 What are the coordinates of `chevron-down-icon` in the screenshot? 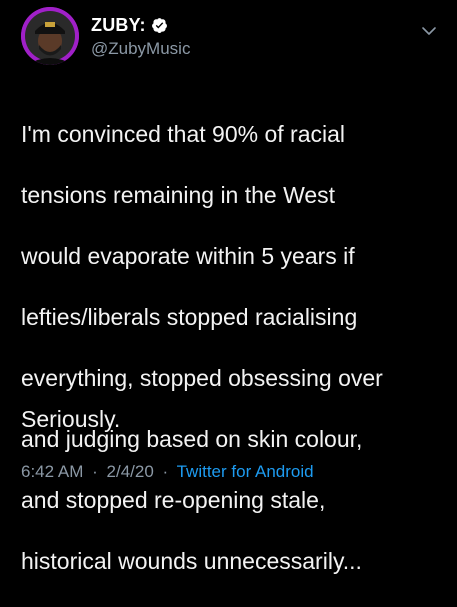 It's located at (429, 31).